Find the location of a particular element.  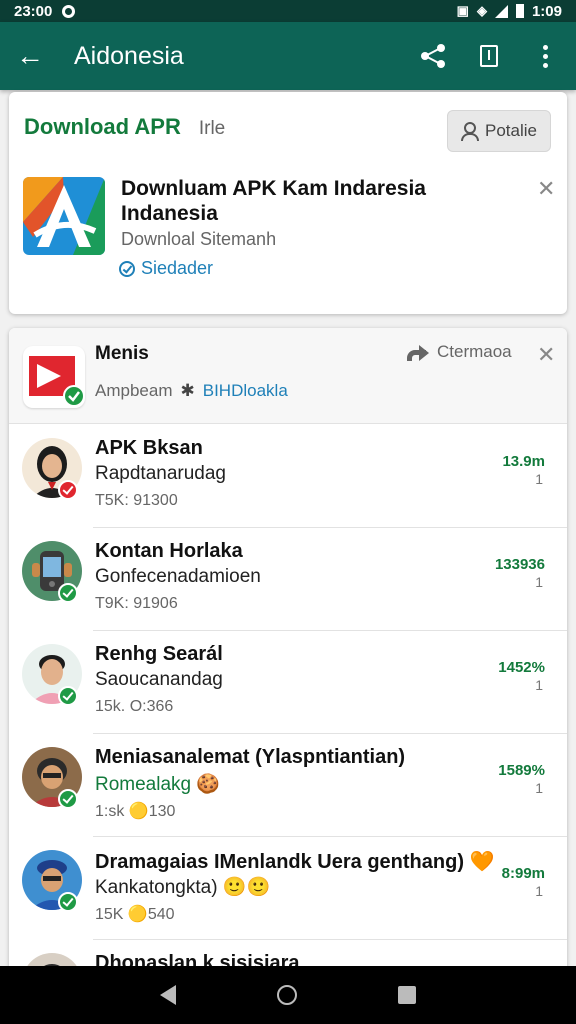

app-logo-icon is located at coordinates (64, 216).